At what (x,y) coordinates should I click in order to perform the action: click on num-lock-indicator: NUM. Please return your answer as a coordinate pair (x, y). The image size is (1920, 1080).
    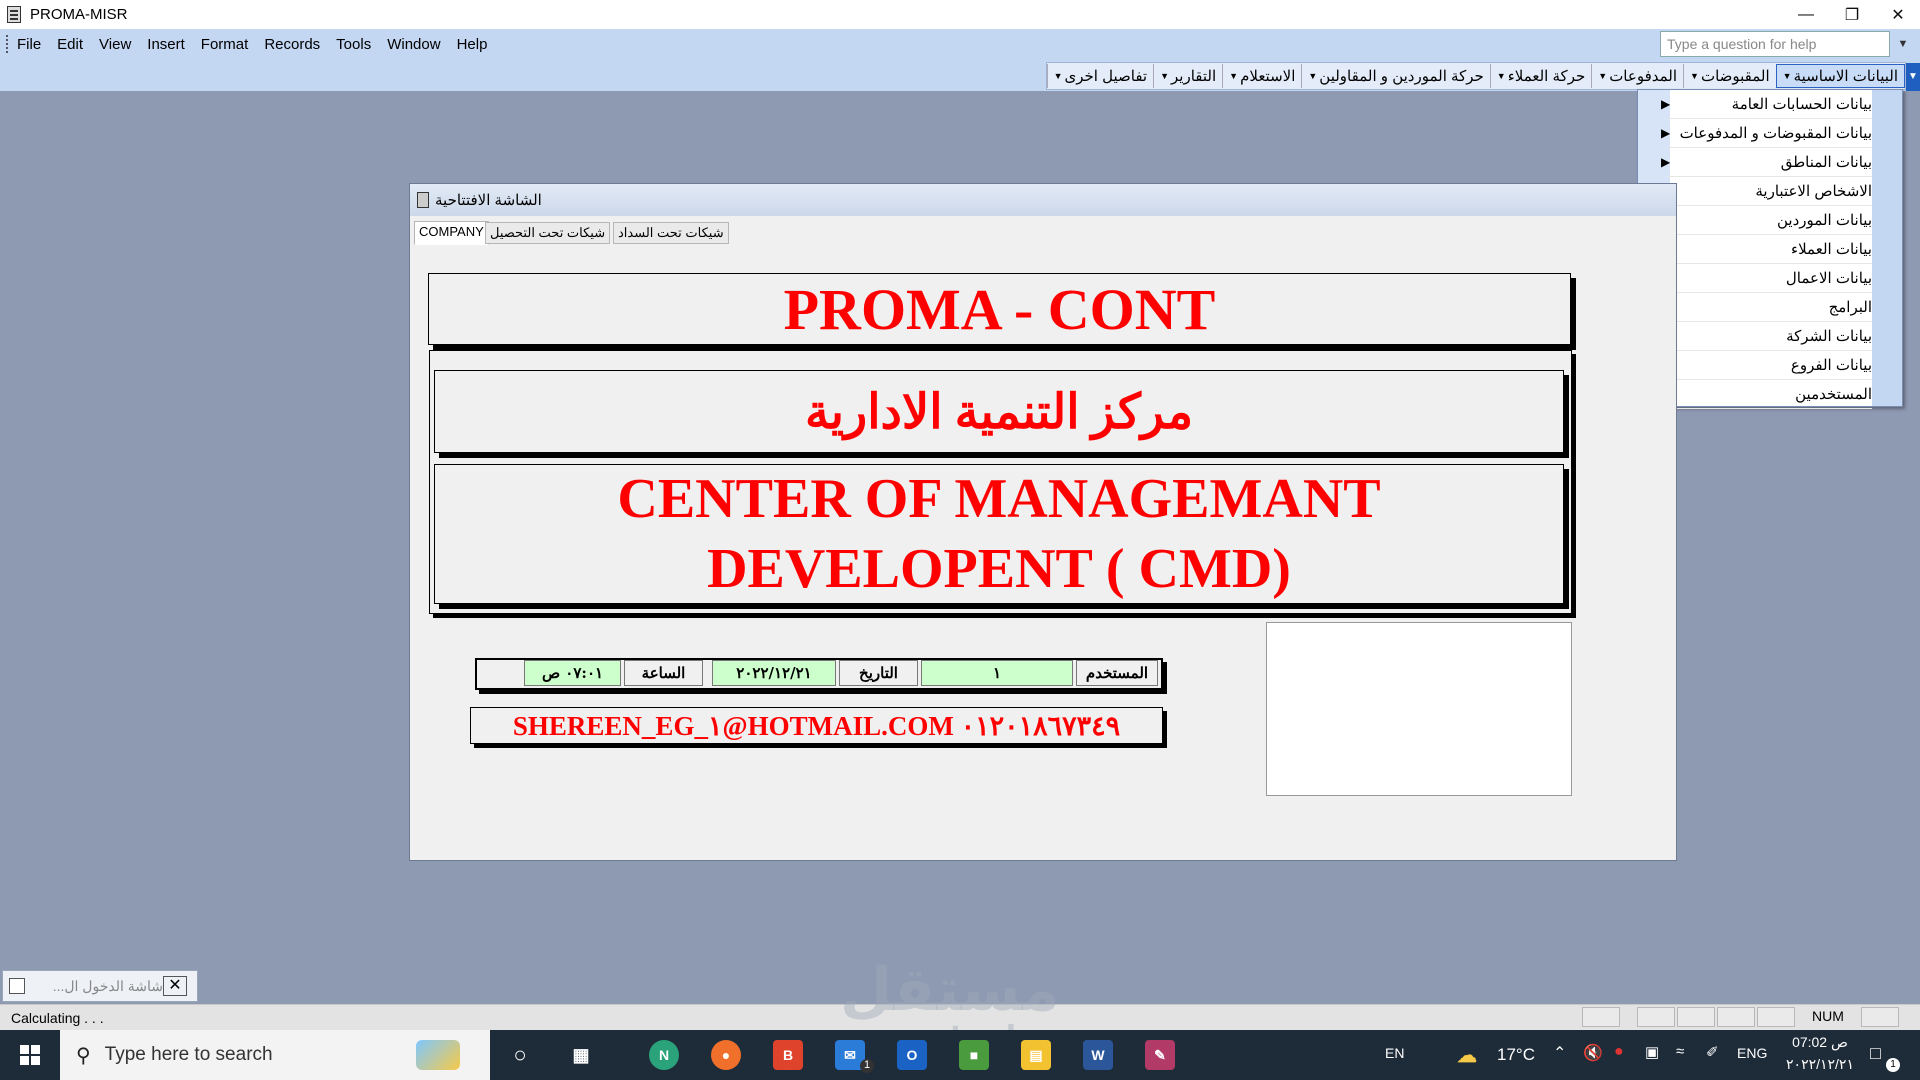
    Looking at the image, I should click on (1828, 1016).